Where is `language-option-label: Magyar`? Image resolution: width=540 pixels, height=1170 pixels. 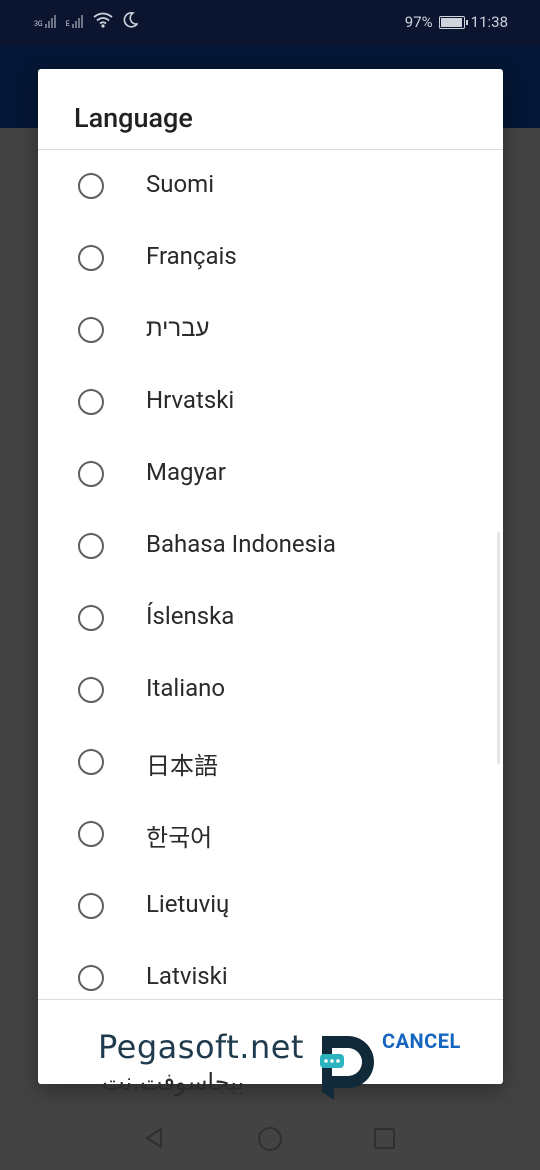
language-option-label: Magyar is located at coordinates (186, 472).